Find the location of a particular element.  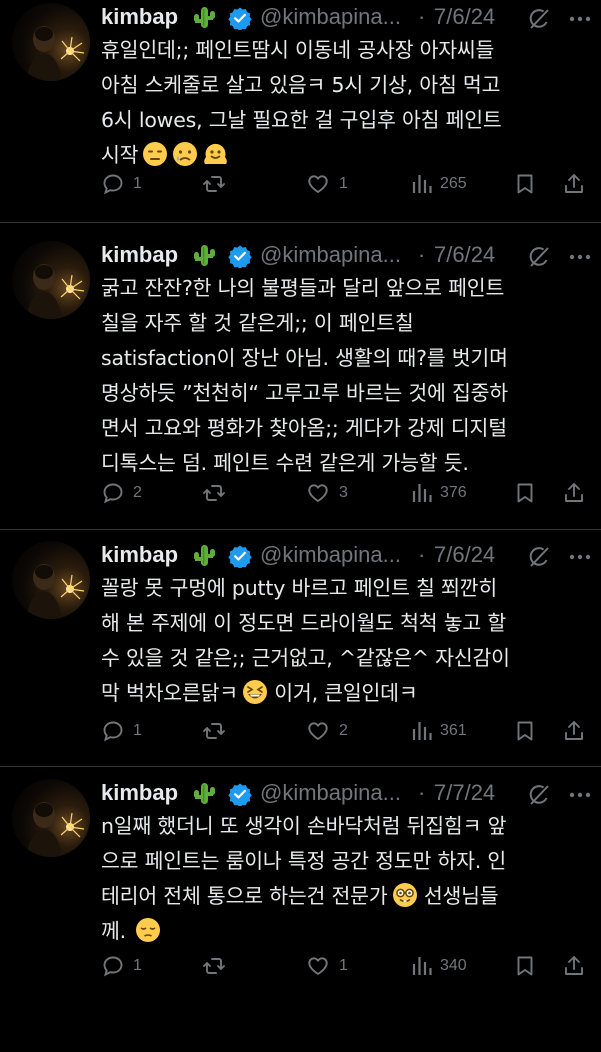

tweet-text-line: 해 본 주제에 이 정도면 드라이월도 척척 놓고 할 is located at coordinates (304, 623).